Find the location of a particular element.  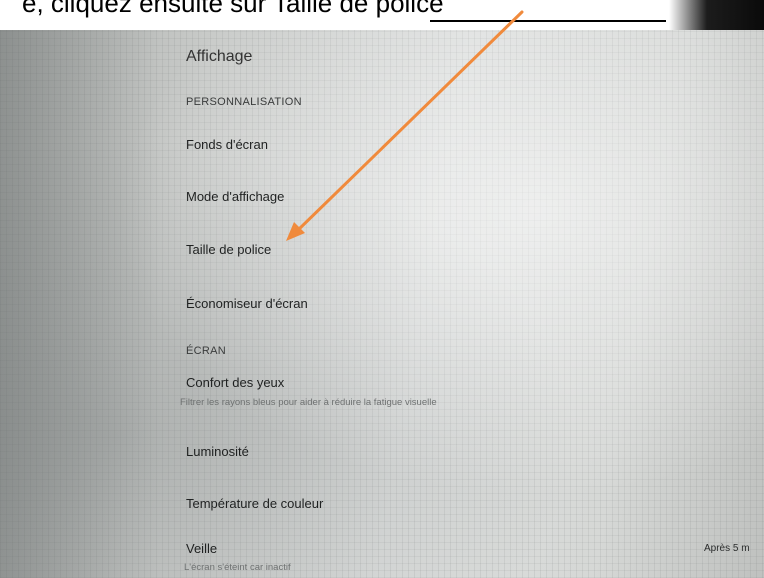

settings-item-value: Après 5 m is located at coordinates (727, 548).